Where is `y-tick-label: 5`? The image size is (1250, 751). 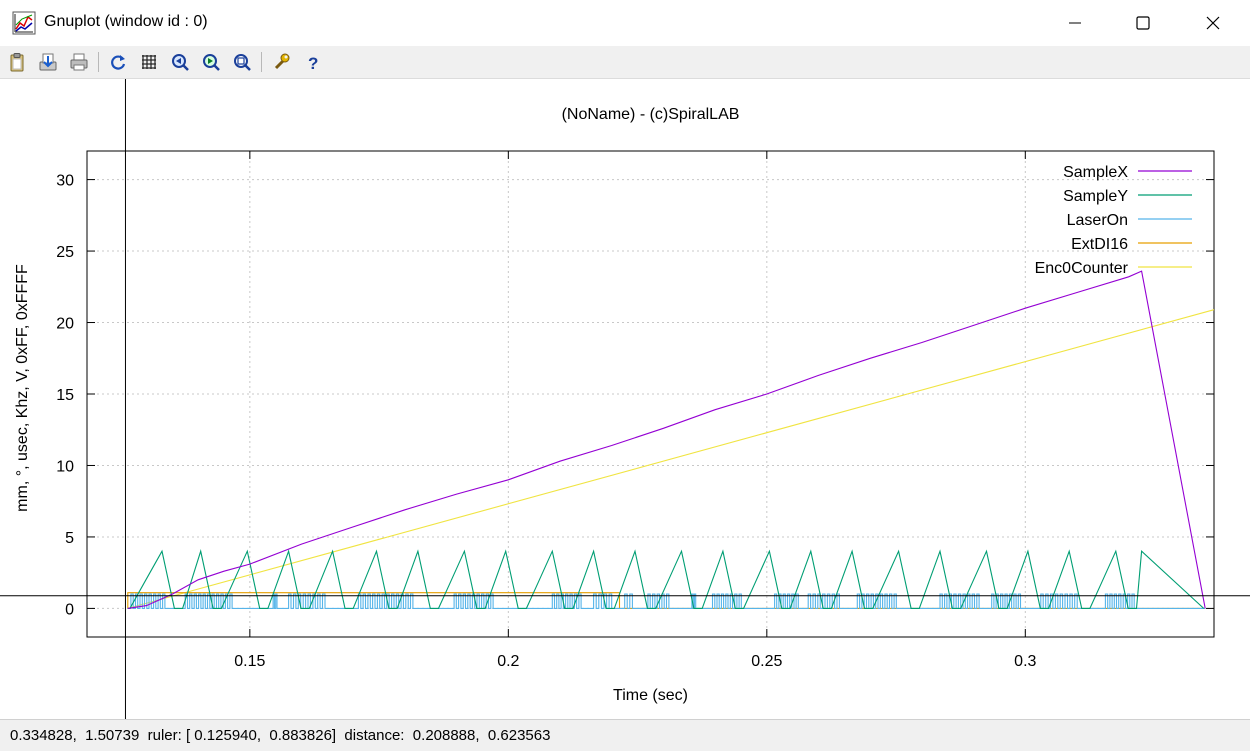 y-tick-label: 5 is located at coordinates (69, 538).